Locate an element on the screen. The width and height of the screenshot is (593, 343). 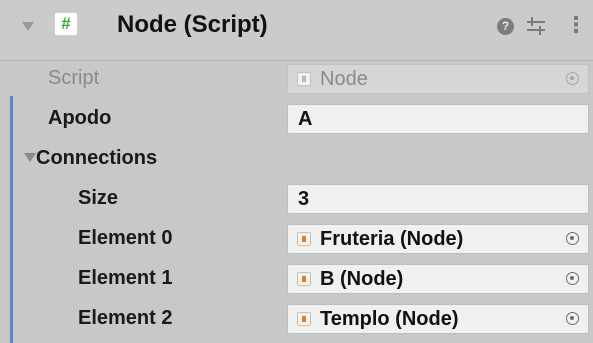
script-asset-icon is located at coordinates (304, 79).